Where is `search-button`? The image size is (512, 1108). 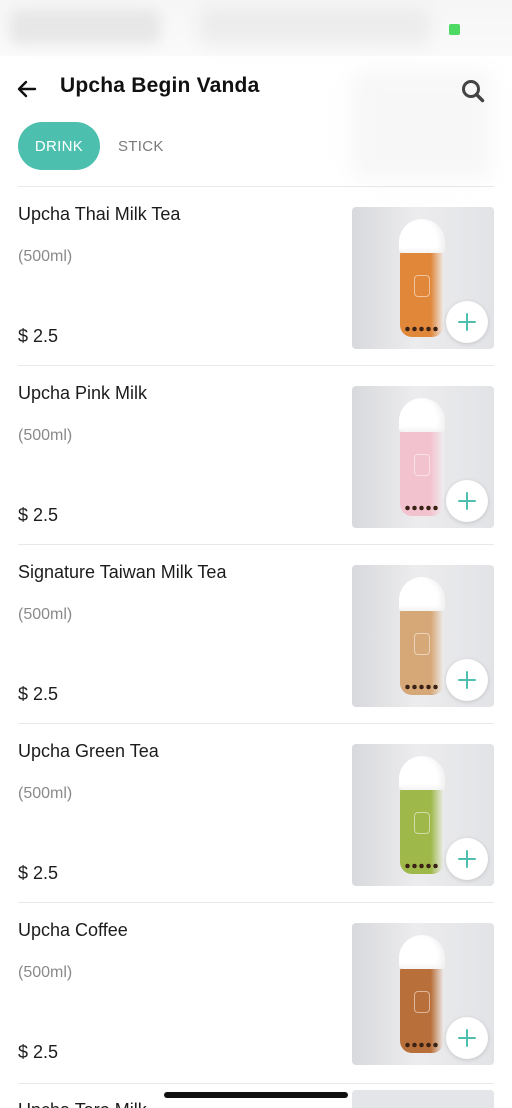 search-button is located at coordinates (473, 91).